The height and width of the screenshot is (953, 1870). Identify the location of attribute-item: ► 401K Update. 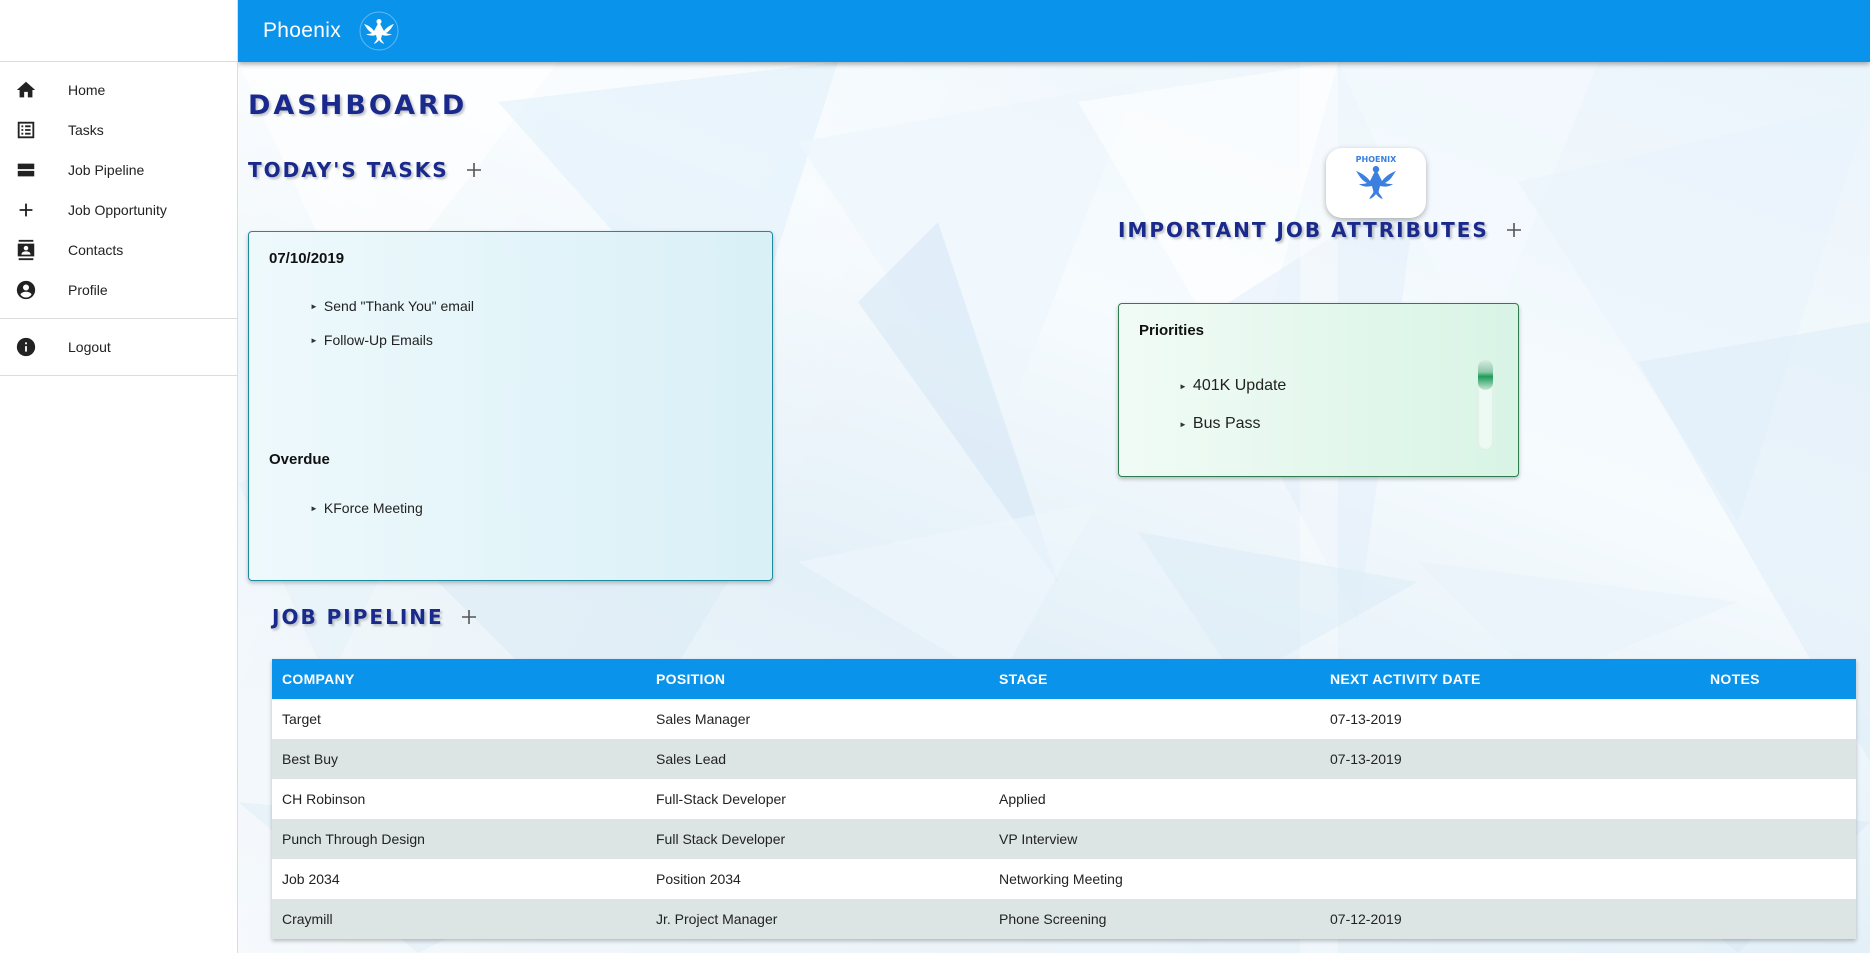
(1232, 386).